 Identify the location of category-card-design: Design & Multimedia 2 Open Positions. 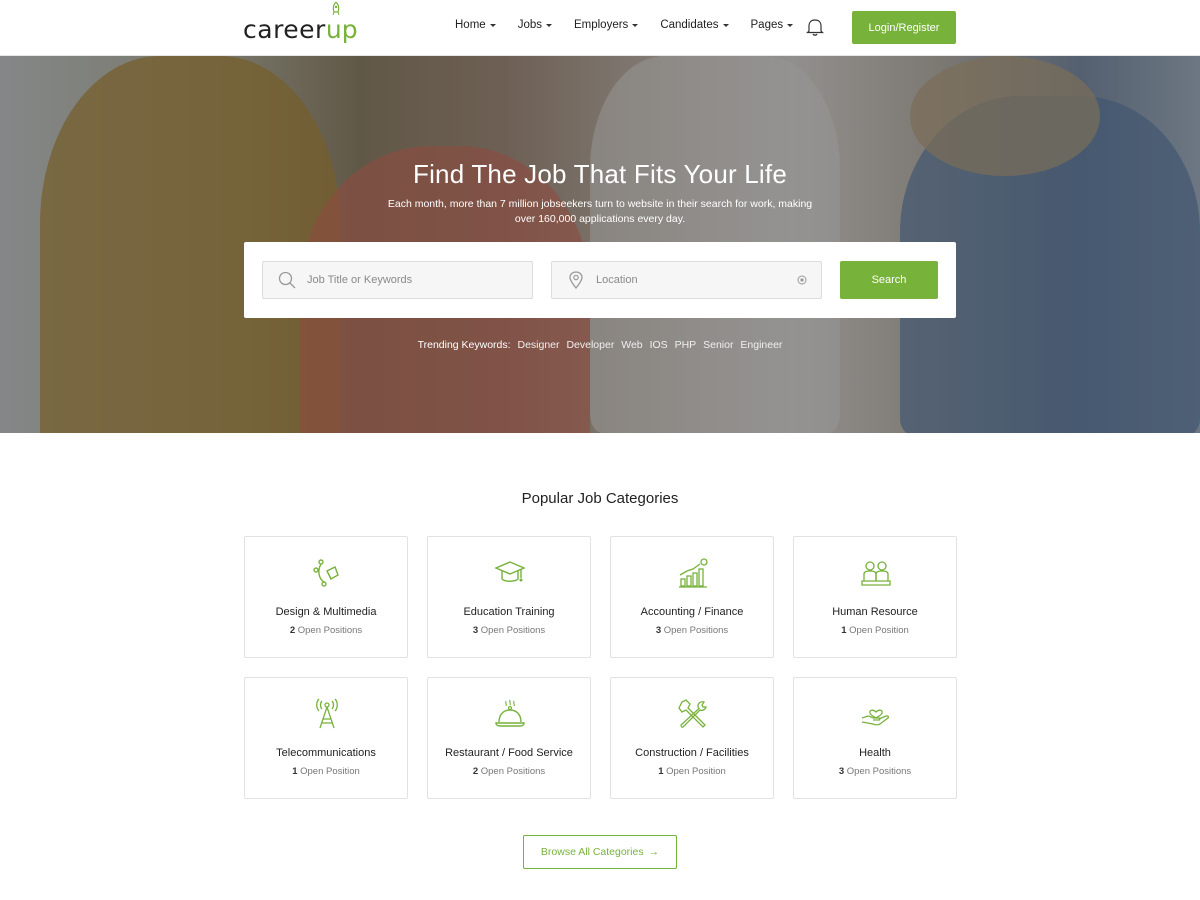
(326, 597).